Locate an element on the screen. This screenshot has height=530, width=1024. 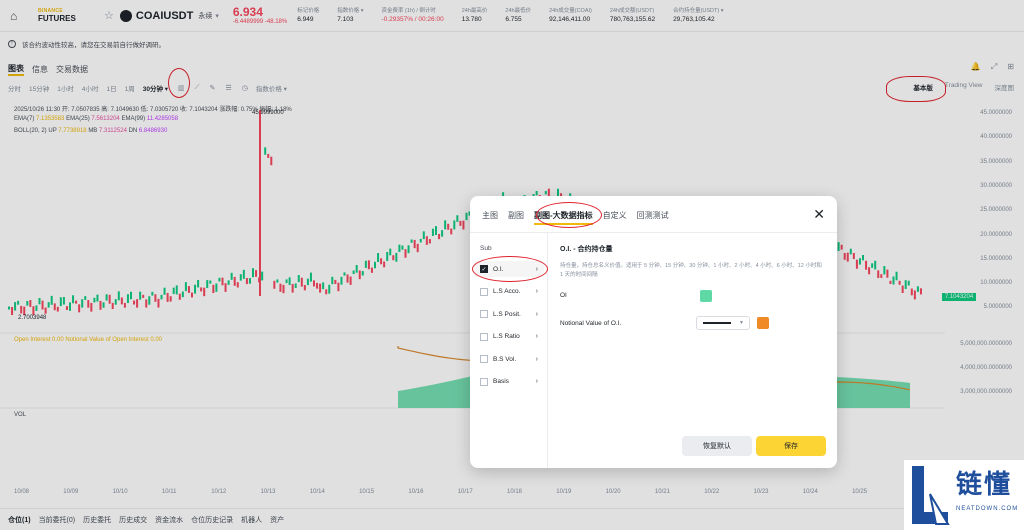
watermark-logo-icon is located at coordinates (931, 495).